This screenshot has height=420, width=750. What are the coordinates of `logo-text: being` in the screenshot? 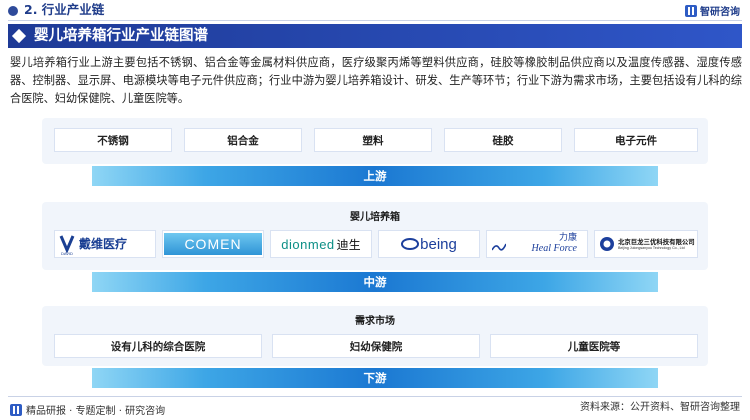 It's located at (438, 244).